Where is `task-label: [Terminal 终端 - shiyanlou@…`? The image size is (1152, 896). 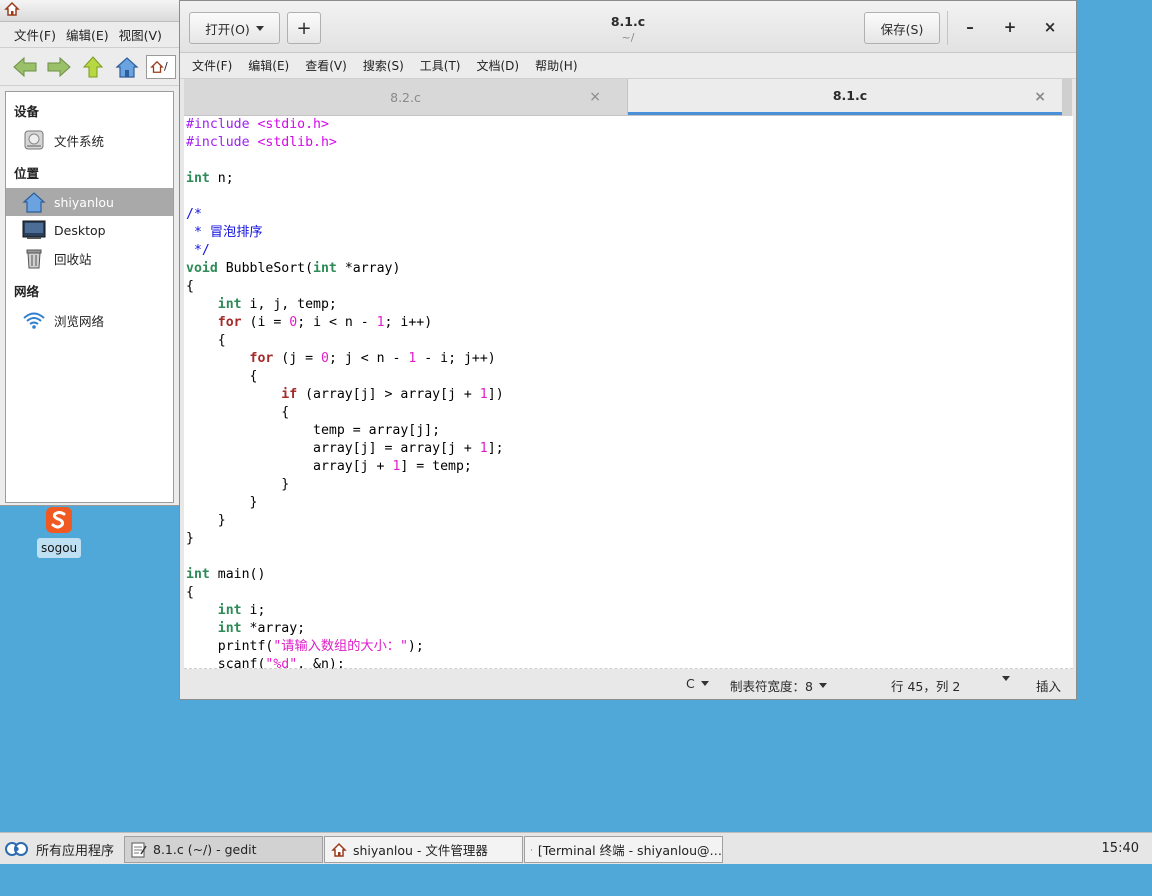
task-label: [Terminal 终端 - shiyanlou@… is located at coordinates (629, 850).